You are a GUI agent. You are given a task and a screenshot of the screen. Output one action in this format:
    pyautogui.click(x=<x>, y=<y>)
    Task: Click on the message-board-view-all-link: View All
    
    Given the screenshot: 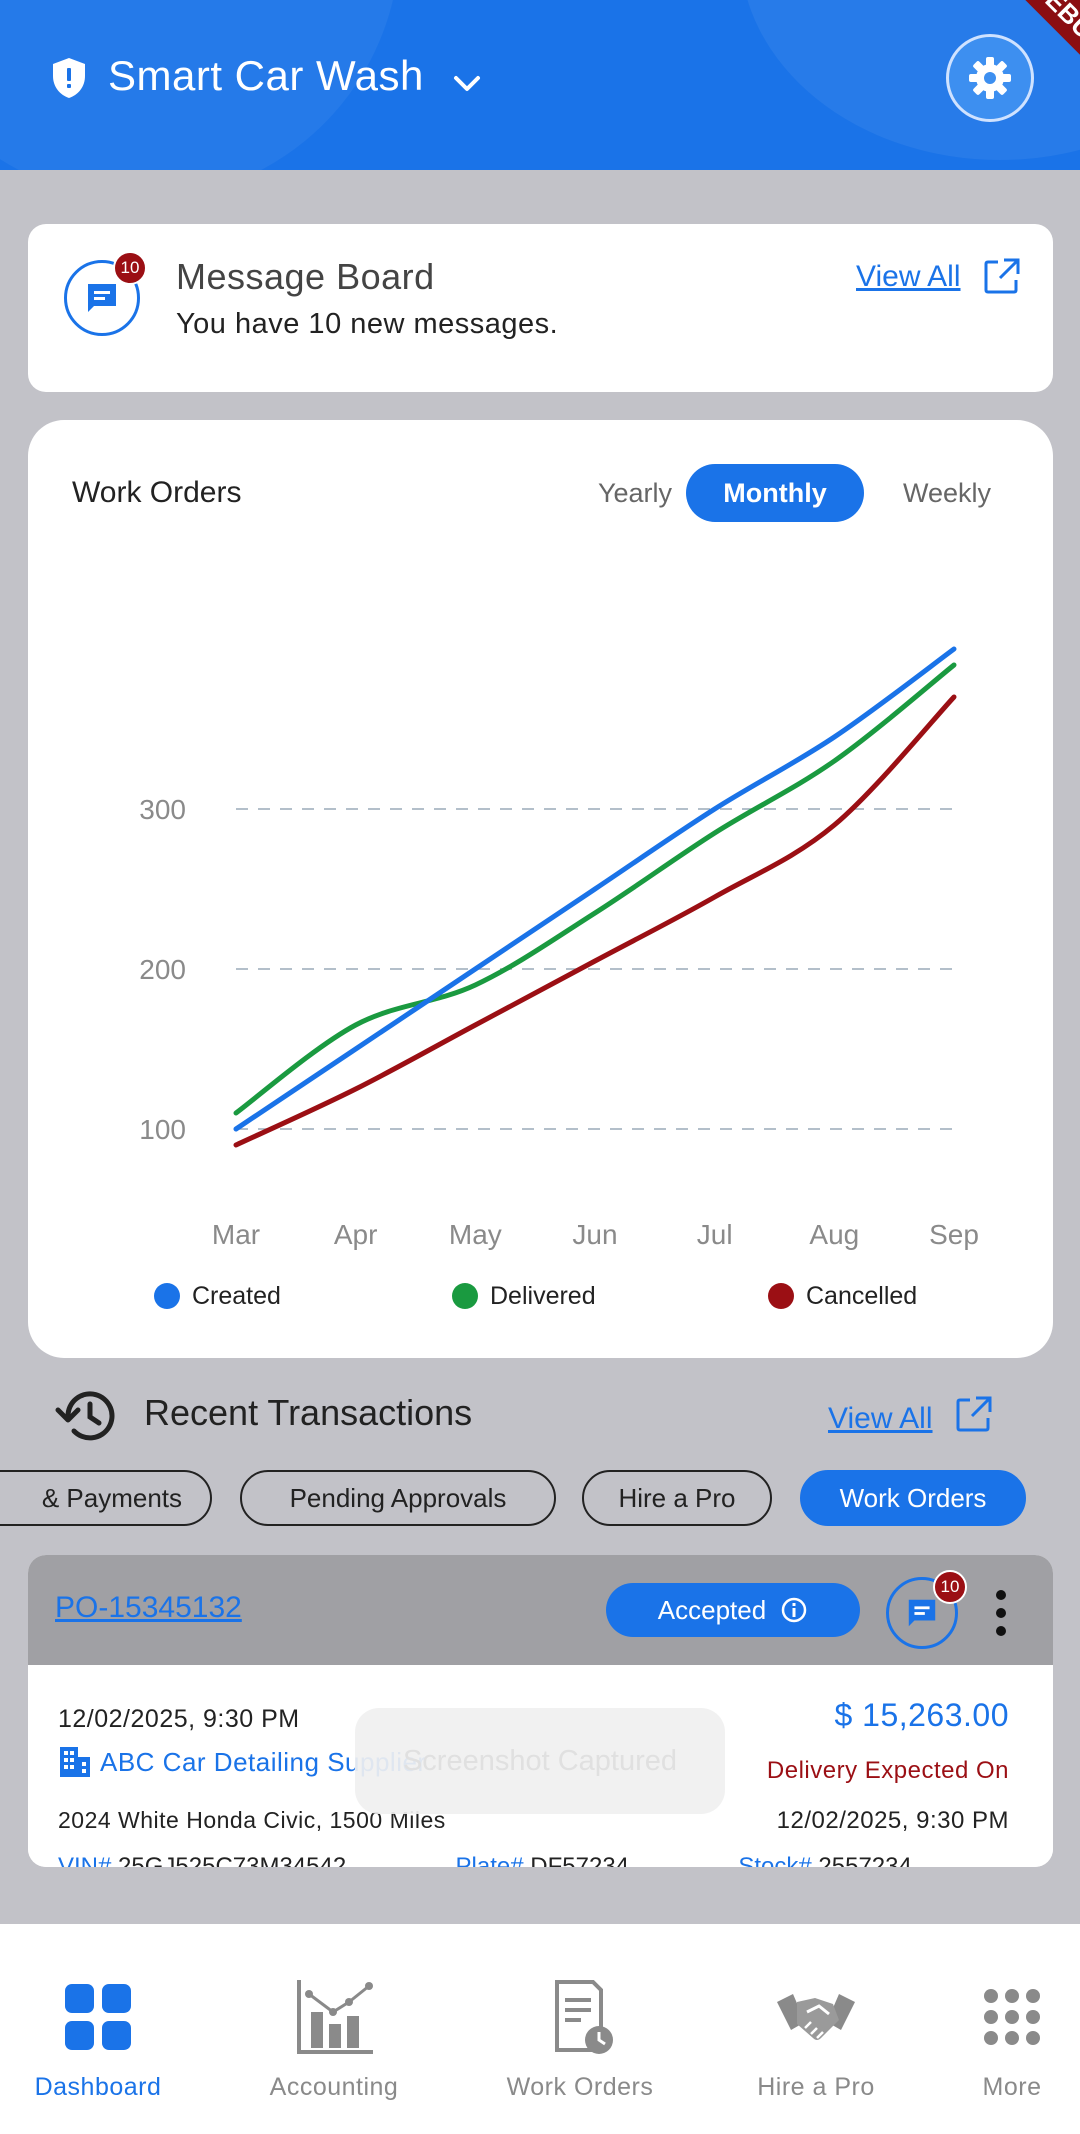 What is the action you would take?
    pyautogui.click(x=908, y=277)
    